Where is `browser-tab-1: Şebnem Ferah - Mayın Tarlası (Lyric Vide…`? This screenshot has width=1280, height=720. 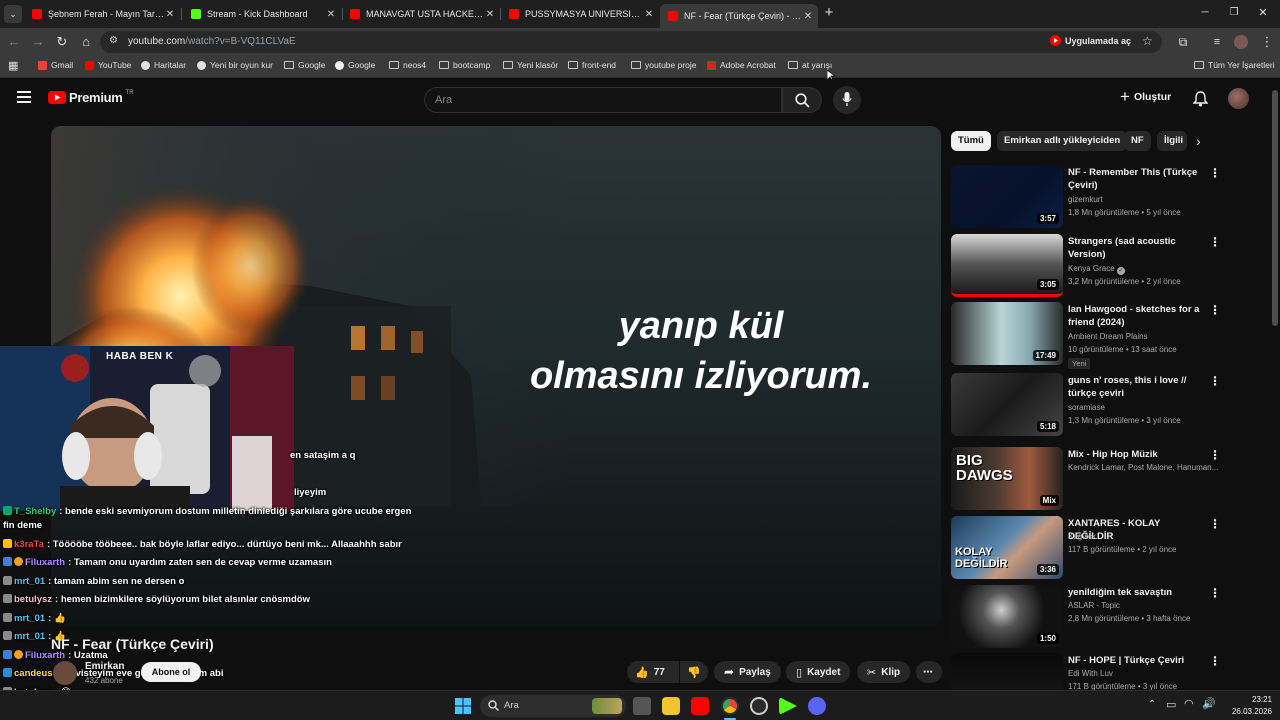 browser-tab-1: Şebnem Ferah - Mayın Tarlası (Lyric Vide… is located at coordinates (102, 14).